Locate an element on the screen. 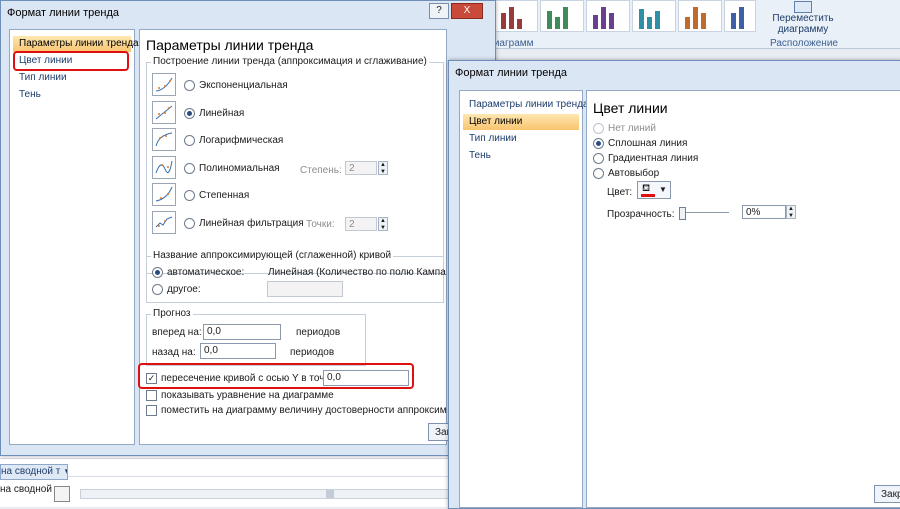 The height and width of the screenshot is (509, 900). degree-label: Степень: is located at coordinates (321, 170).